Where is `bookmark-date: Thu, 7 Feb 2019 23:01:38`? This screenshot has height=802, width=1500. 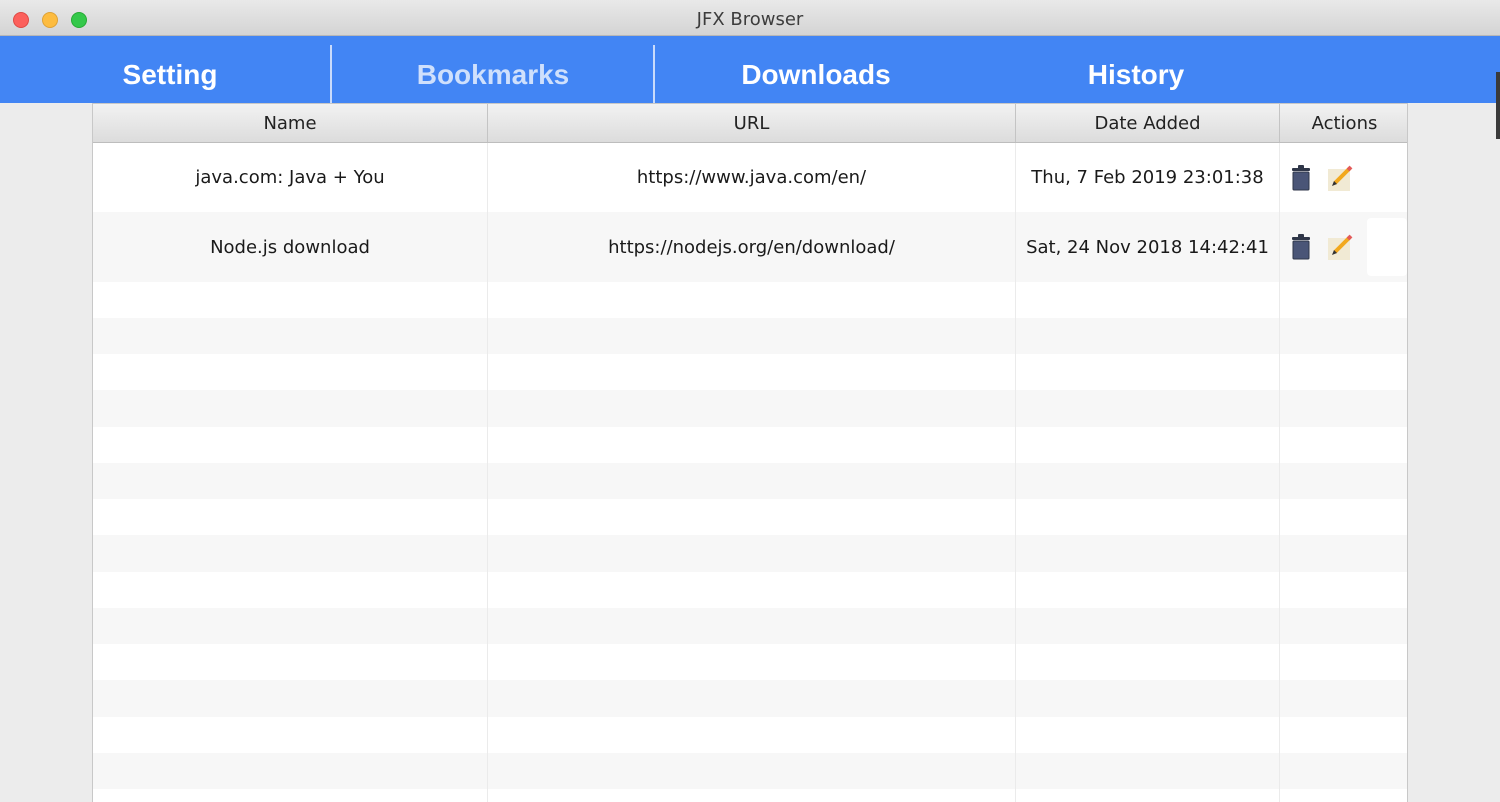 bookmark-date: Thu, 7 Feb 2019 23:01:38 is located at coordinates (1148, 177).